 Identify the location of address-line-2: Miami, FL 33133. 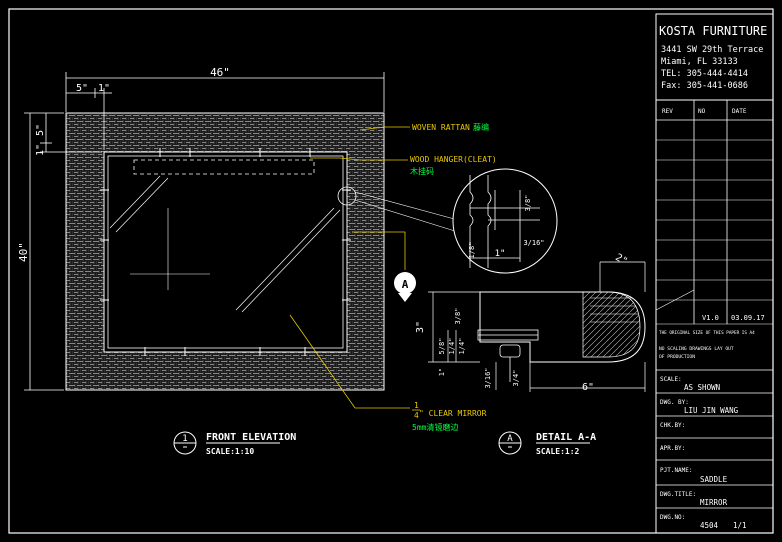
(699, 62).